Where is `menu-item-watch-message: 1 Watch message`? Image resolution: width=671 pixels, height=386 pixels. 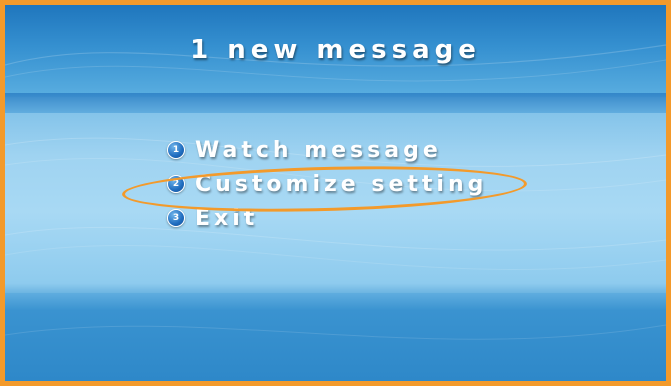 menu-item-watch-message: 1 Watch message is located at coordinates (327, 150).